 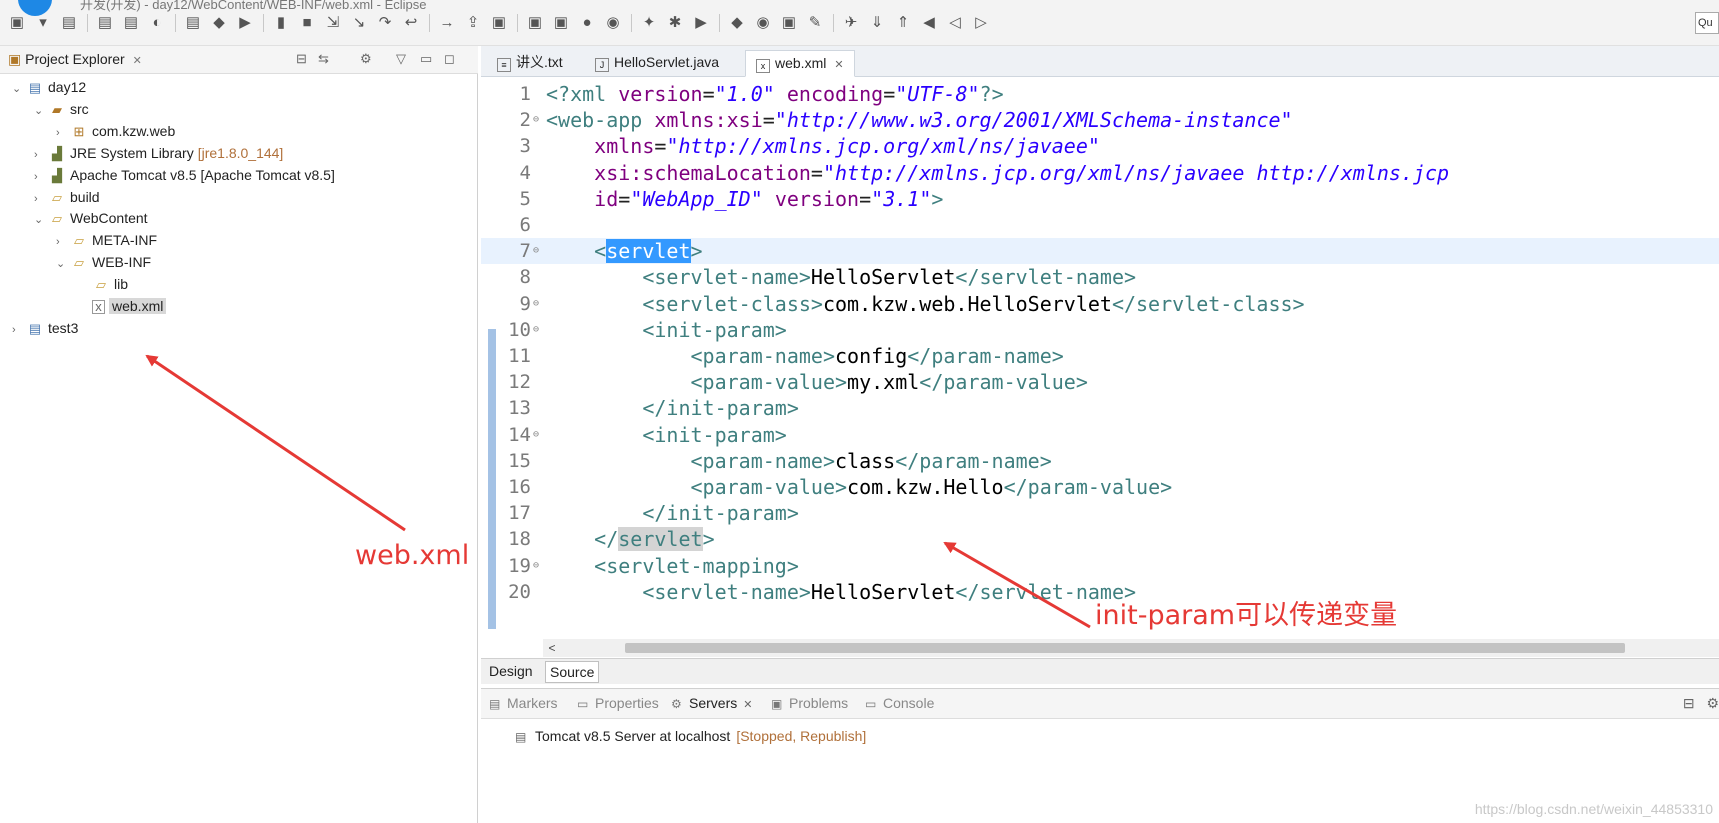 What do you see at coordinates (447, 23) in the screenshot?
I see `run-to-line-icon: →` at bounding box center [447, 23].